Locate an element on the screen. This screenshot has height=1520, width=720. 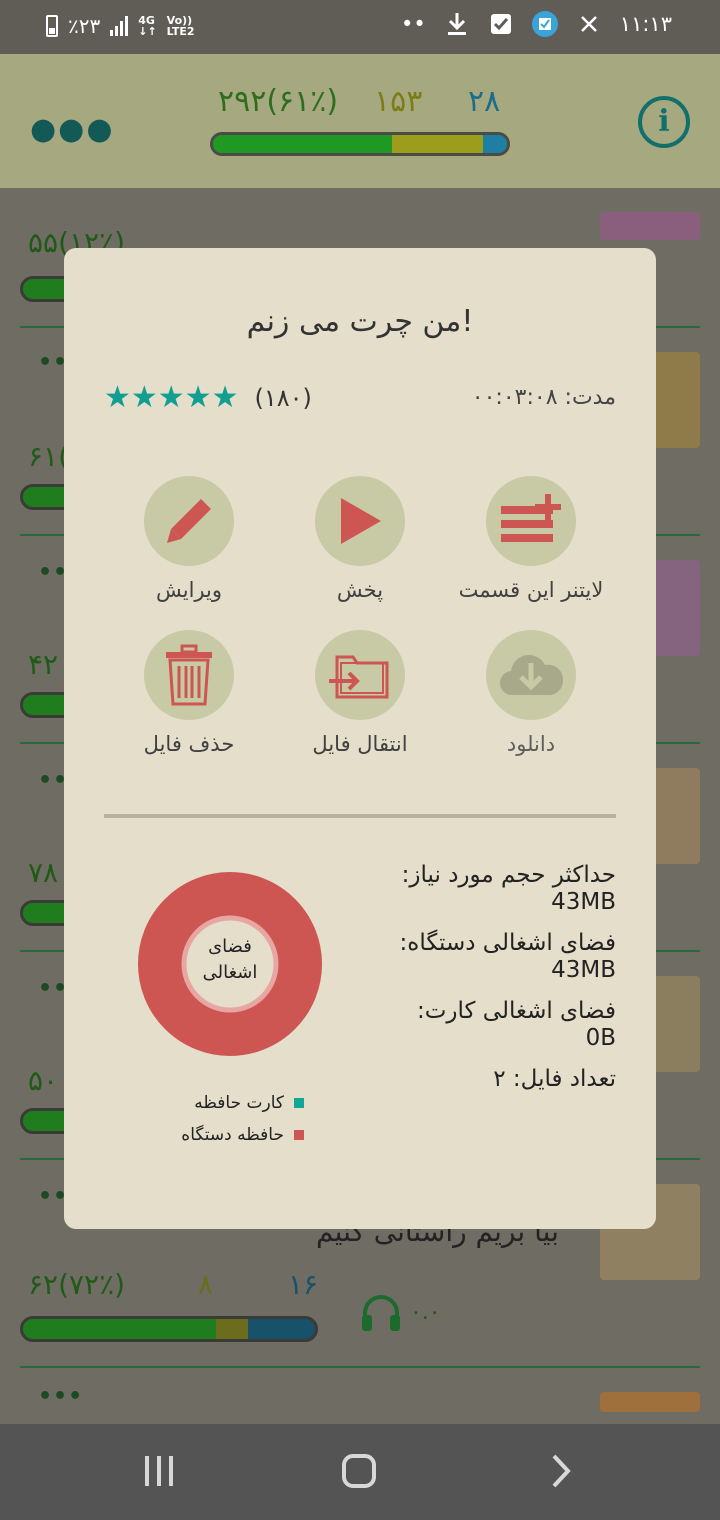
progress-green is located at coordinates (303, 144).